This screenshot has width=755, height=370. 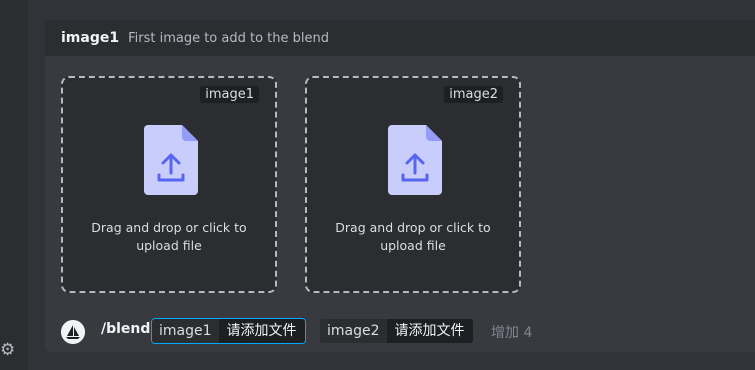 I want to click on chip-key: image1, so click(x=185, y=331).